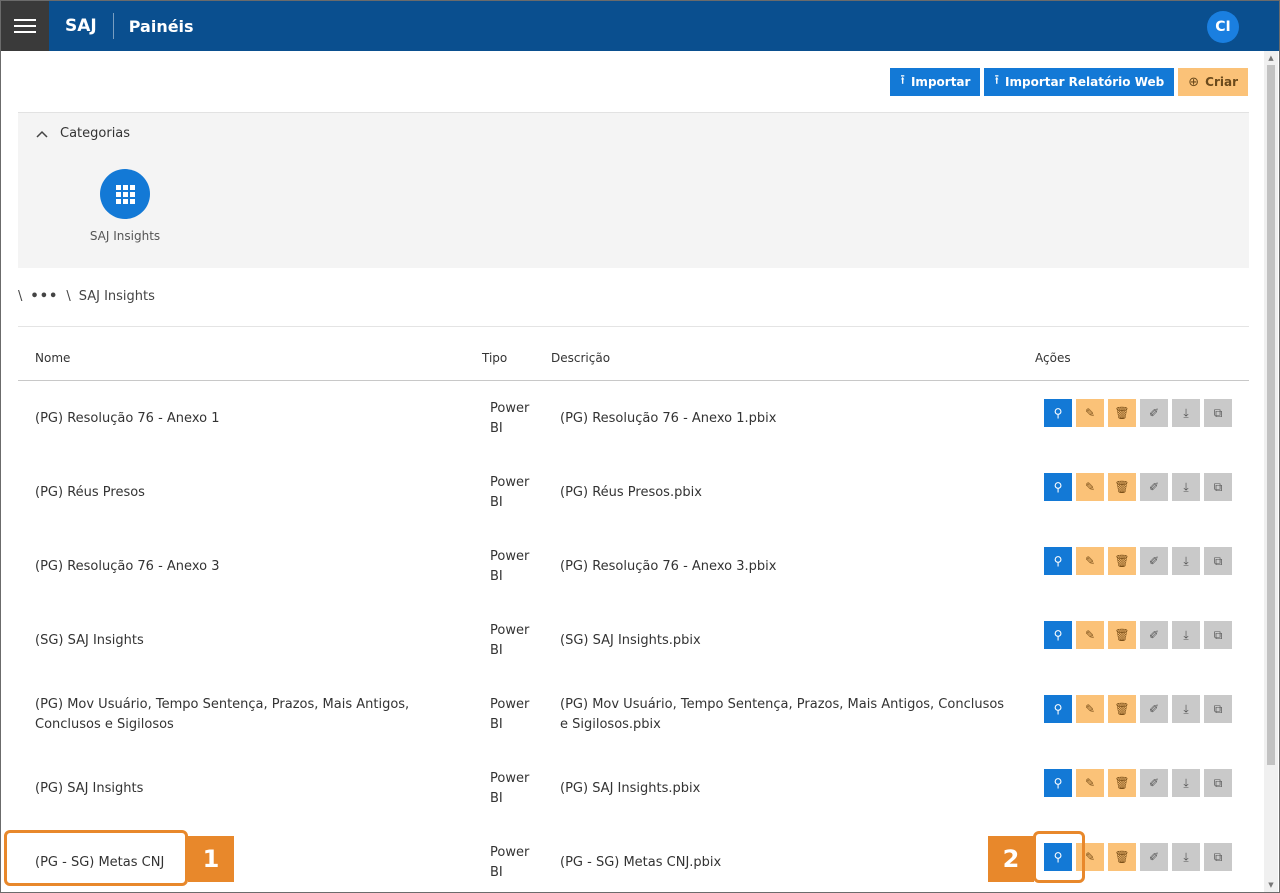 The width and height of the screenshot is (1280, 893). I want to click on row-description: (PG) SAJ Insights.pbix, so click(630, 788).